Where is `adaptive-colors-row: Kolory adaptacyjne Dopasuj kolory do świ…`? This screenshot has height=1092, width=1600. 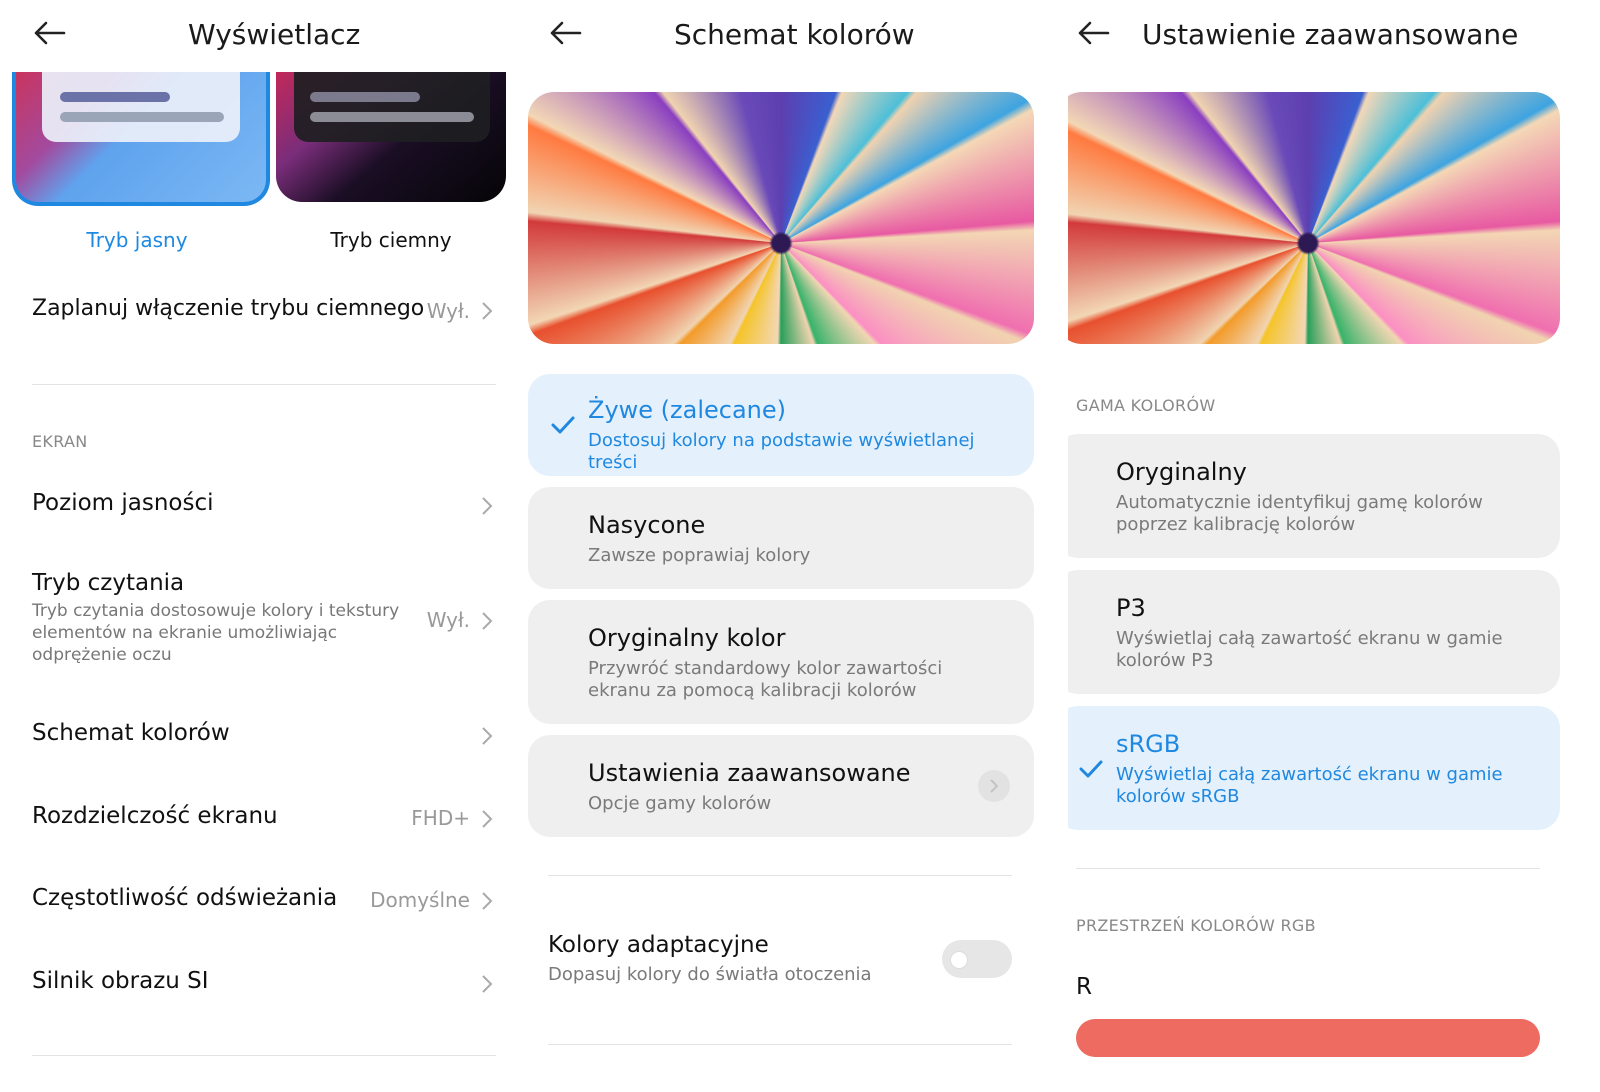 adaptive-colors-row: Kolory adaptacyjne Dopasuj kolory do świ… is located at coordinates (780, 964).